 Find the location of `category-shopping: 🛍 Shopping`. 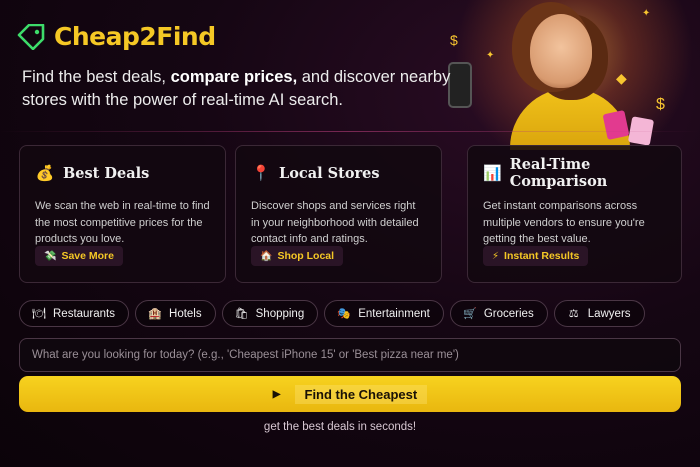

category-shopping: 🛍 Shopping is located at coordinates (270, 313).